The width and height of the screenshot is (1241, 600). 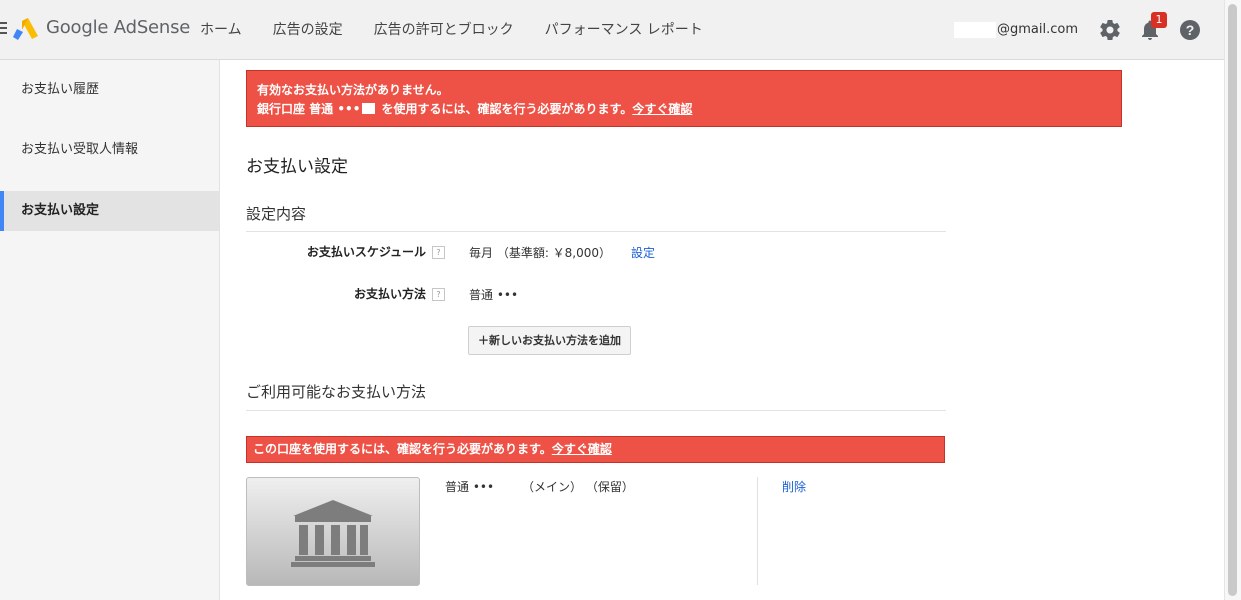 I want to click on sidebar-item-payee-info: お支払い受取人情報, so click(x=109, y=150).